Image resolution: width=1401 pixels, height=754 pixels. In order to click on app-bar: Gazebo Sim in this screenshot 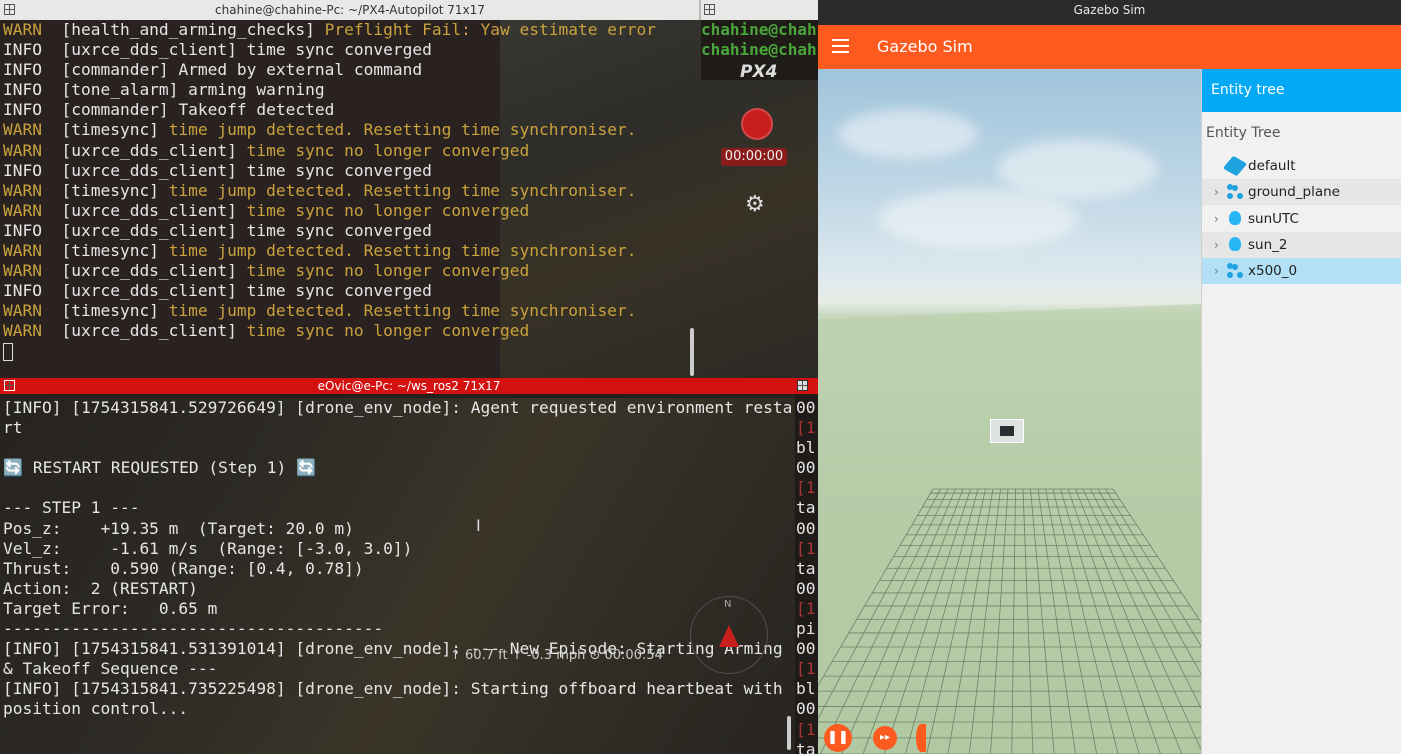, I will do `click(1109, 47)`.